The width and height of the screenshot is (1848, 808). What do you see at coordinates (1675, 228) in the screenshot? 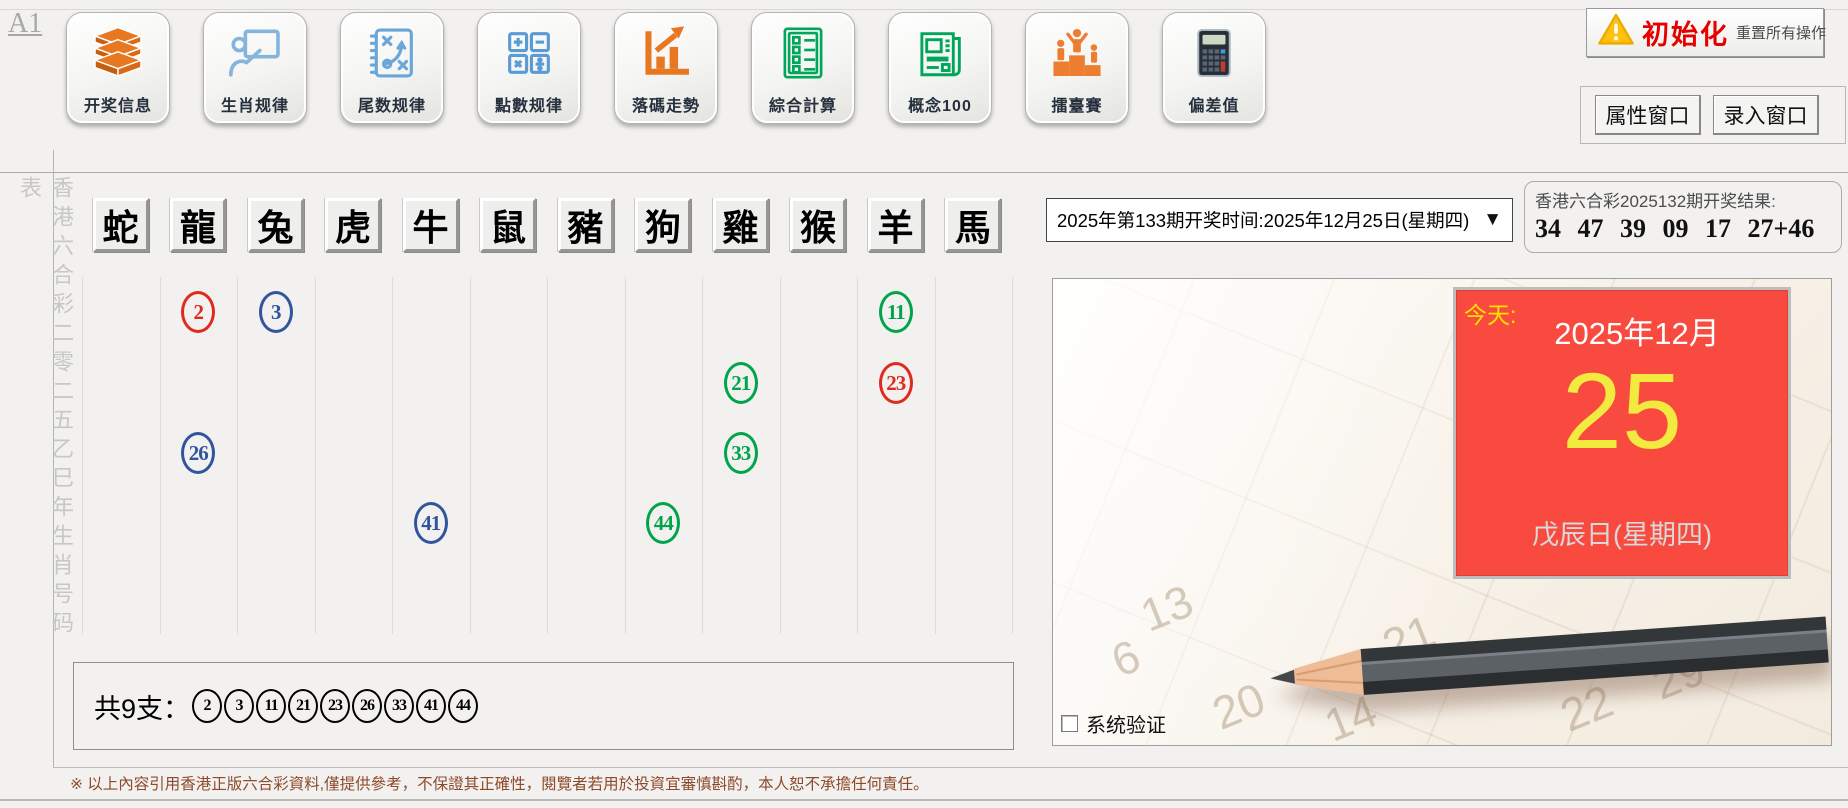
I see `latest-result-numbers: 34 47 39 09 17 27+46` at bounding box center [1675, 228].